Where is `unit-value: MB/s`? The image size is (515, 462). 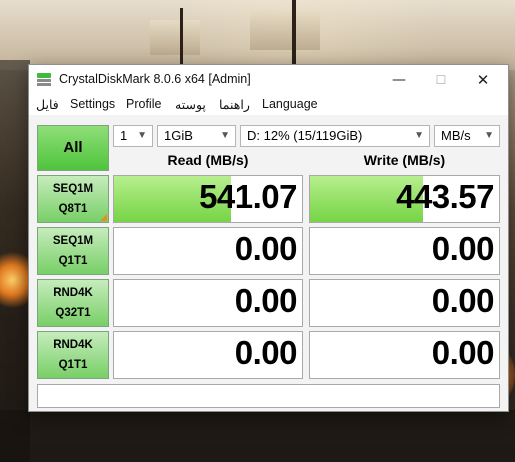 unit-value: MB/s is located at coordinates (456, 135).